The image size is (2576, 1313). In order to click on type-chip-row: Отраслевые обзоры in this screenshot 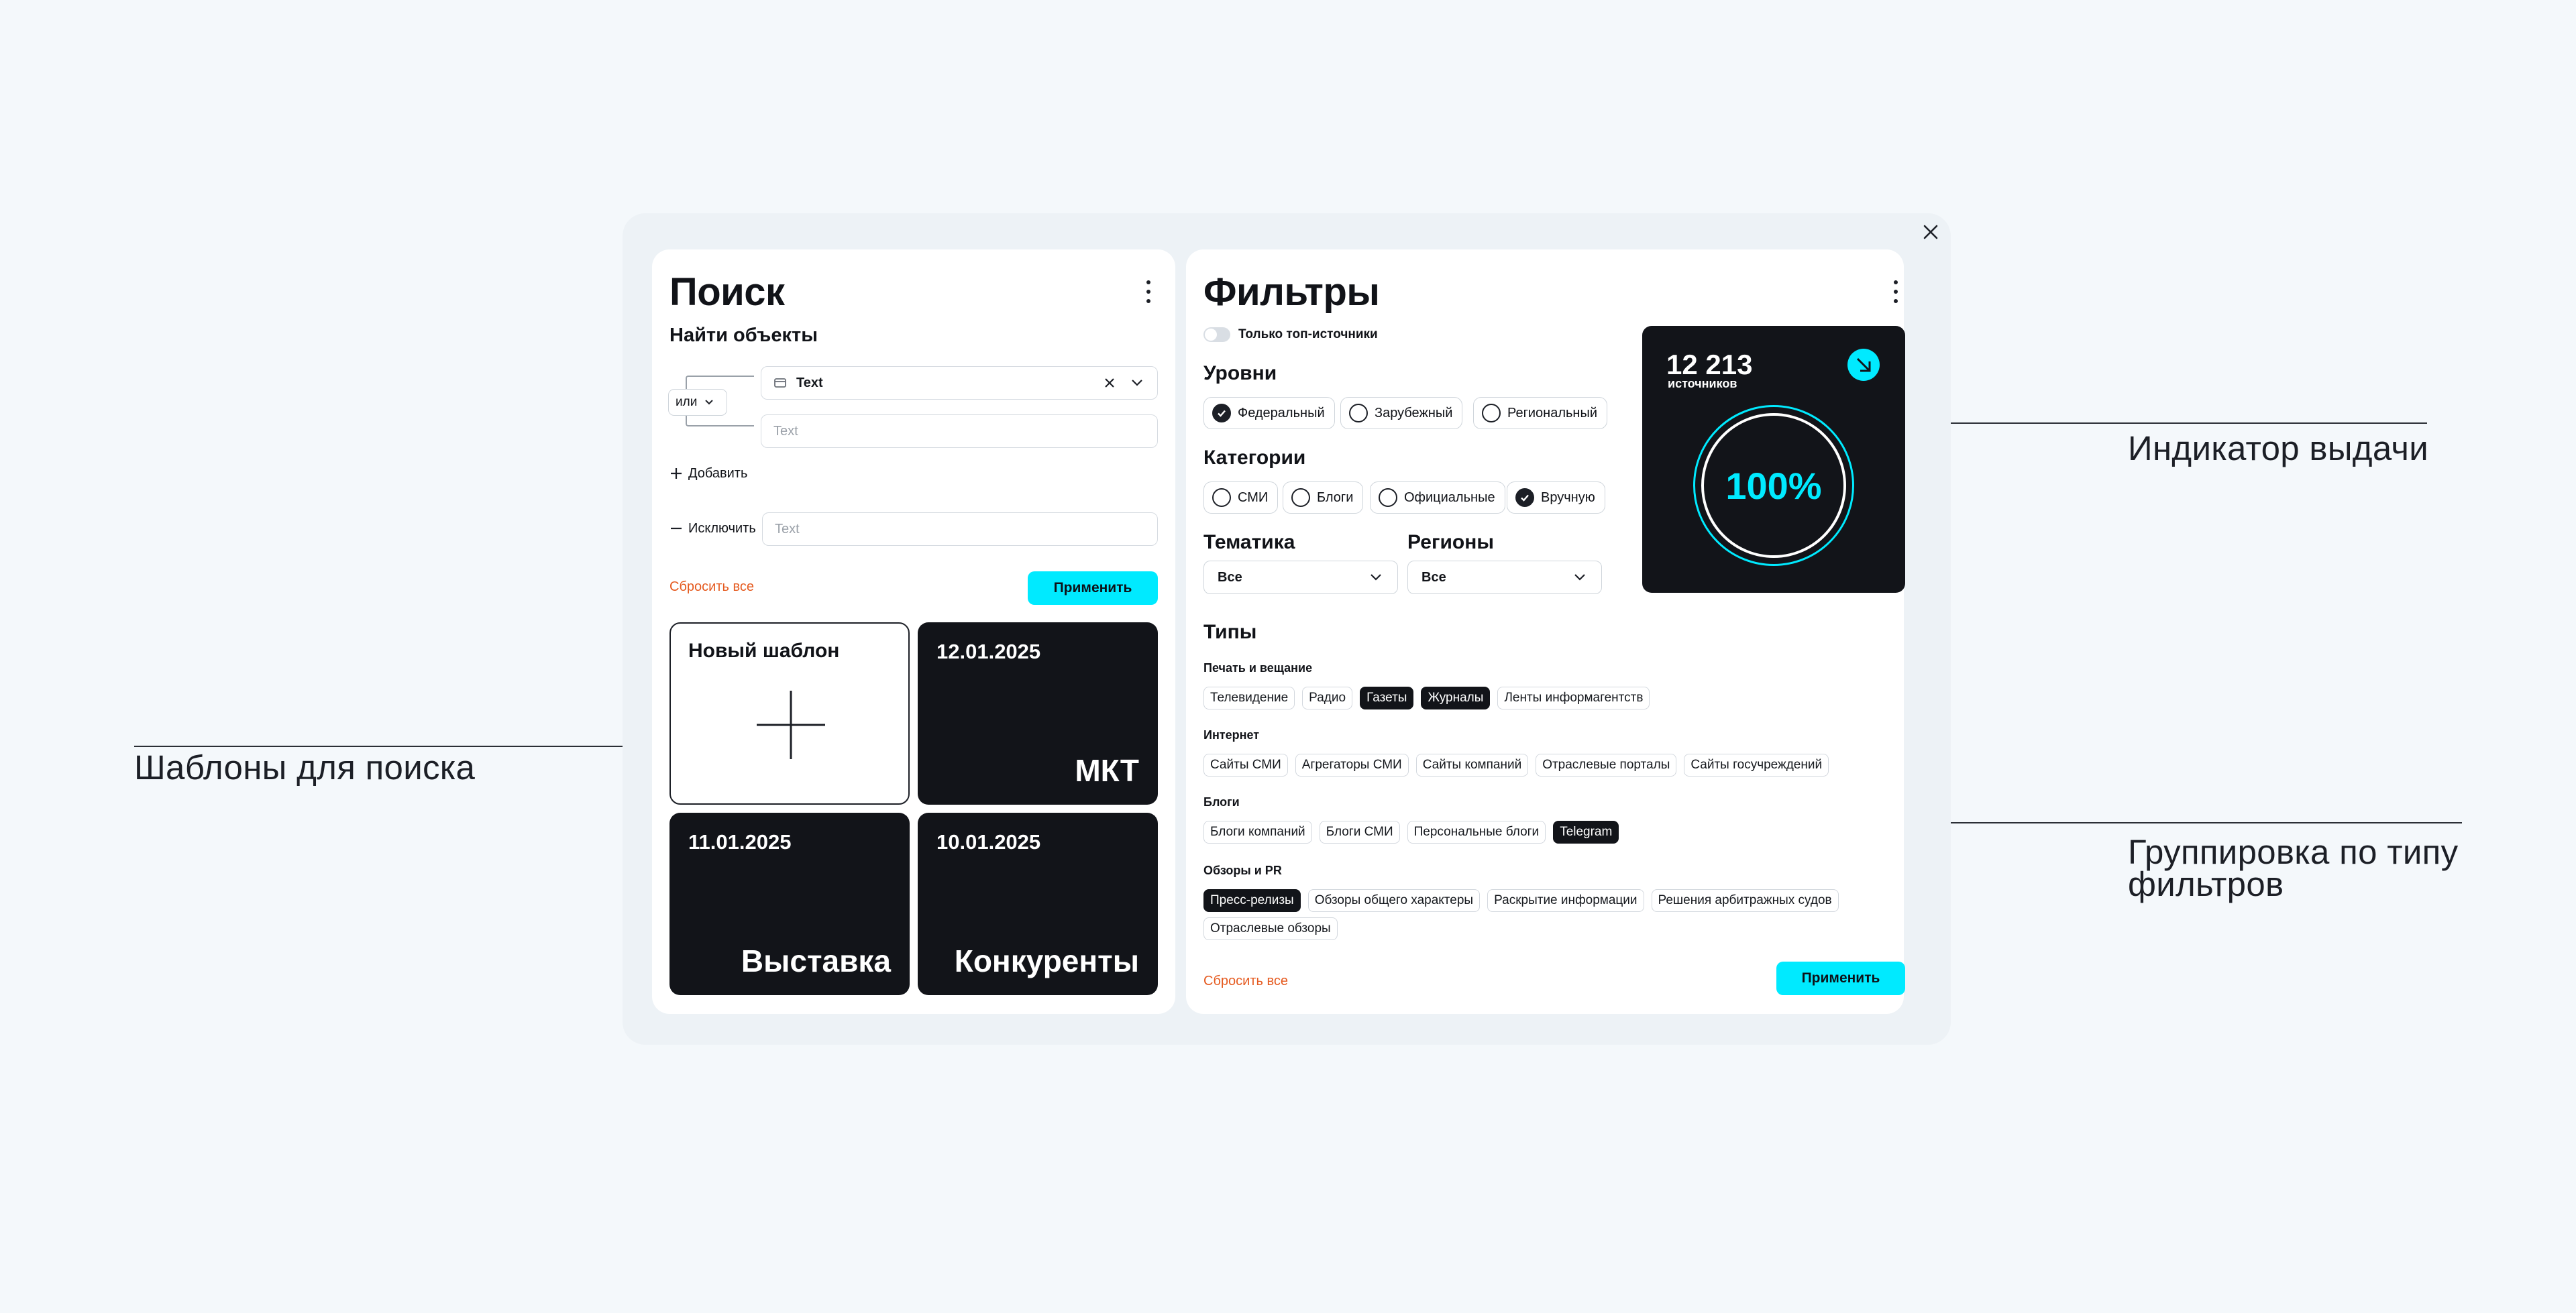, I will do `click(1270, 929)`.